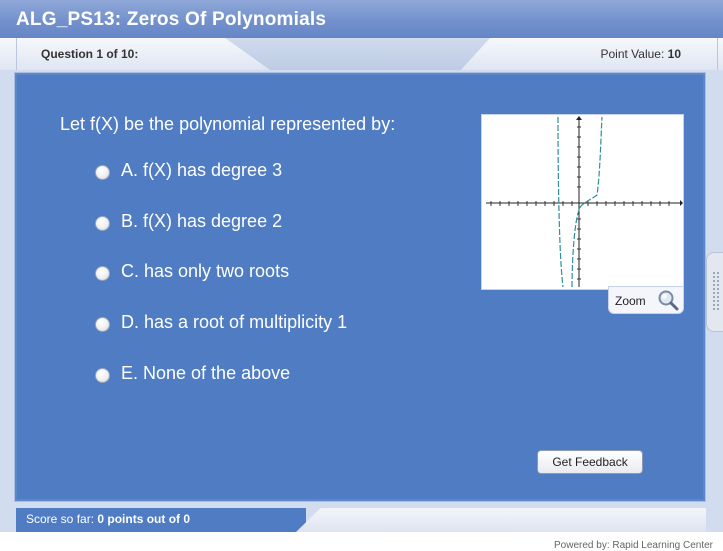 The width and height of the screenshot is (723, 551). I want to click on score-label: Score so far:, so click(60, 519).